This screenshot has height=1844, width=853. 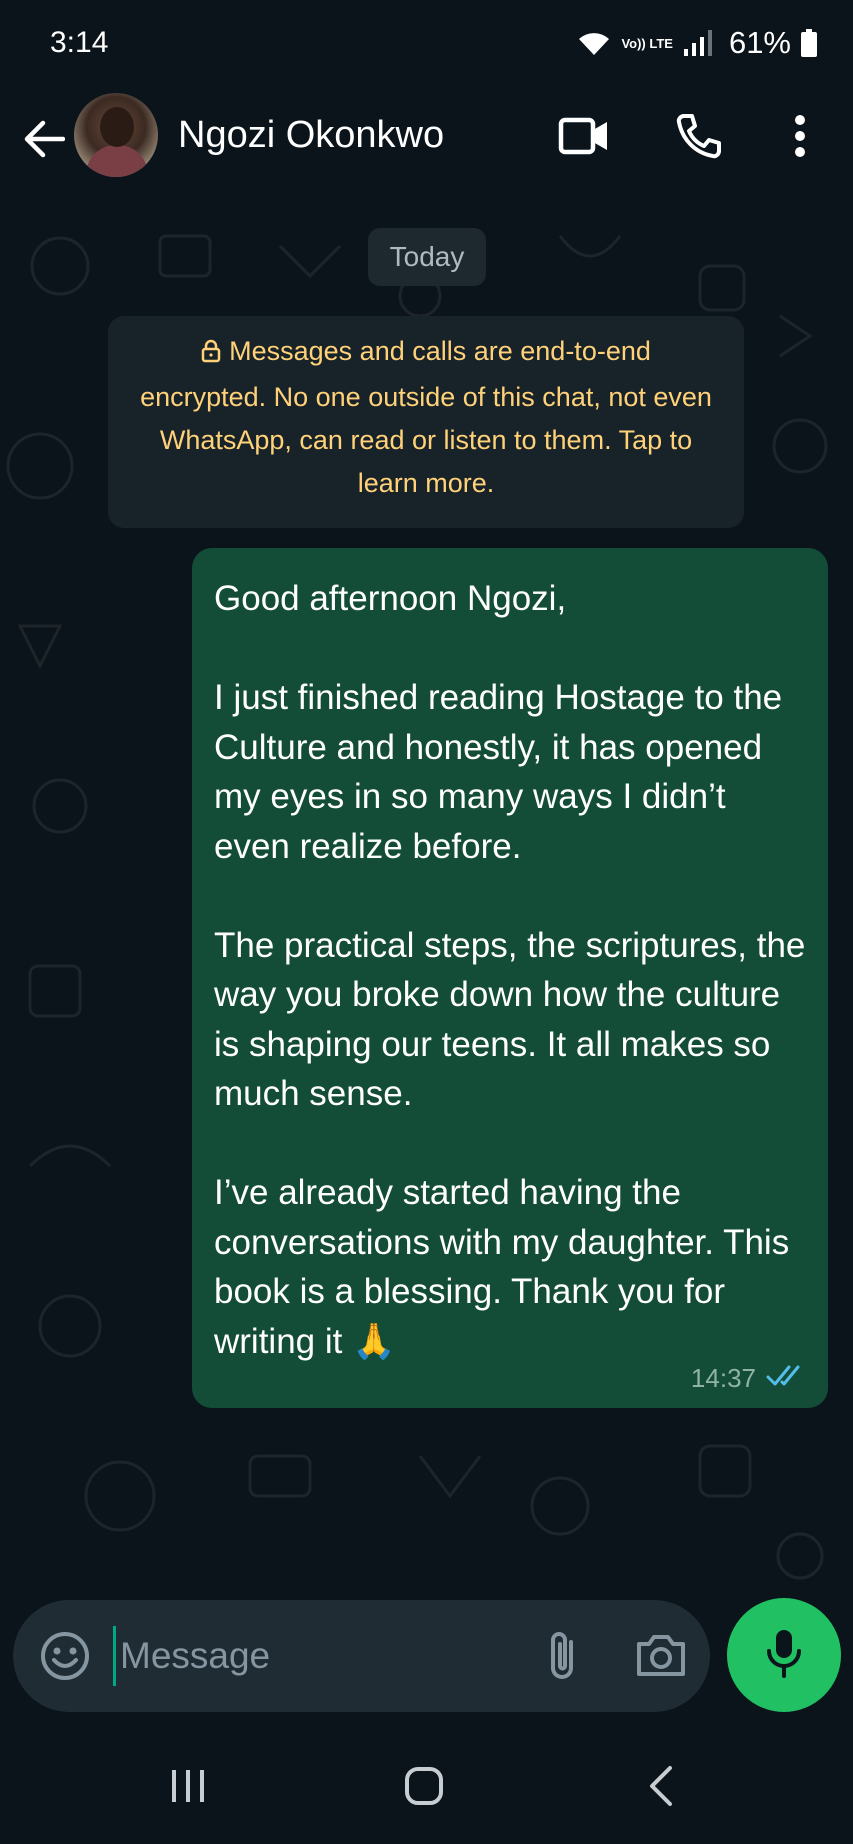 I want to click on contact-name: Ngozi Okonkwo, so click(x=311, y=135).